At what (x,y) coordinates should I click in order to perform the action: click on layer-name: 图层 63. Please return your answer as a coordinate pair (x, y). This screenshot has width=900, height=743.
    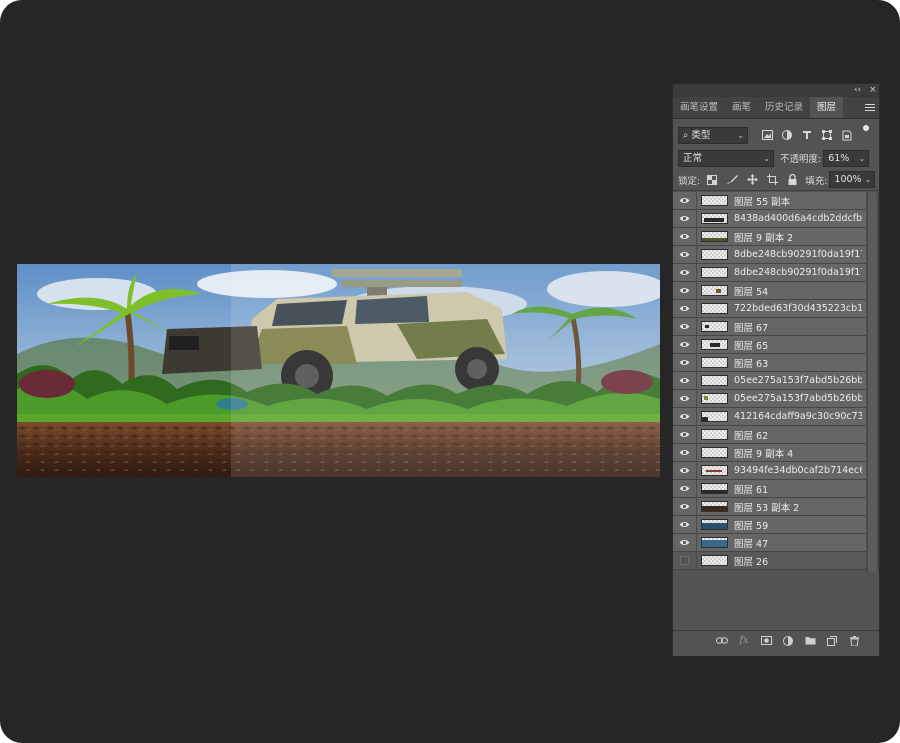
    Looking at the image, I should click on (751, 364).